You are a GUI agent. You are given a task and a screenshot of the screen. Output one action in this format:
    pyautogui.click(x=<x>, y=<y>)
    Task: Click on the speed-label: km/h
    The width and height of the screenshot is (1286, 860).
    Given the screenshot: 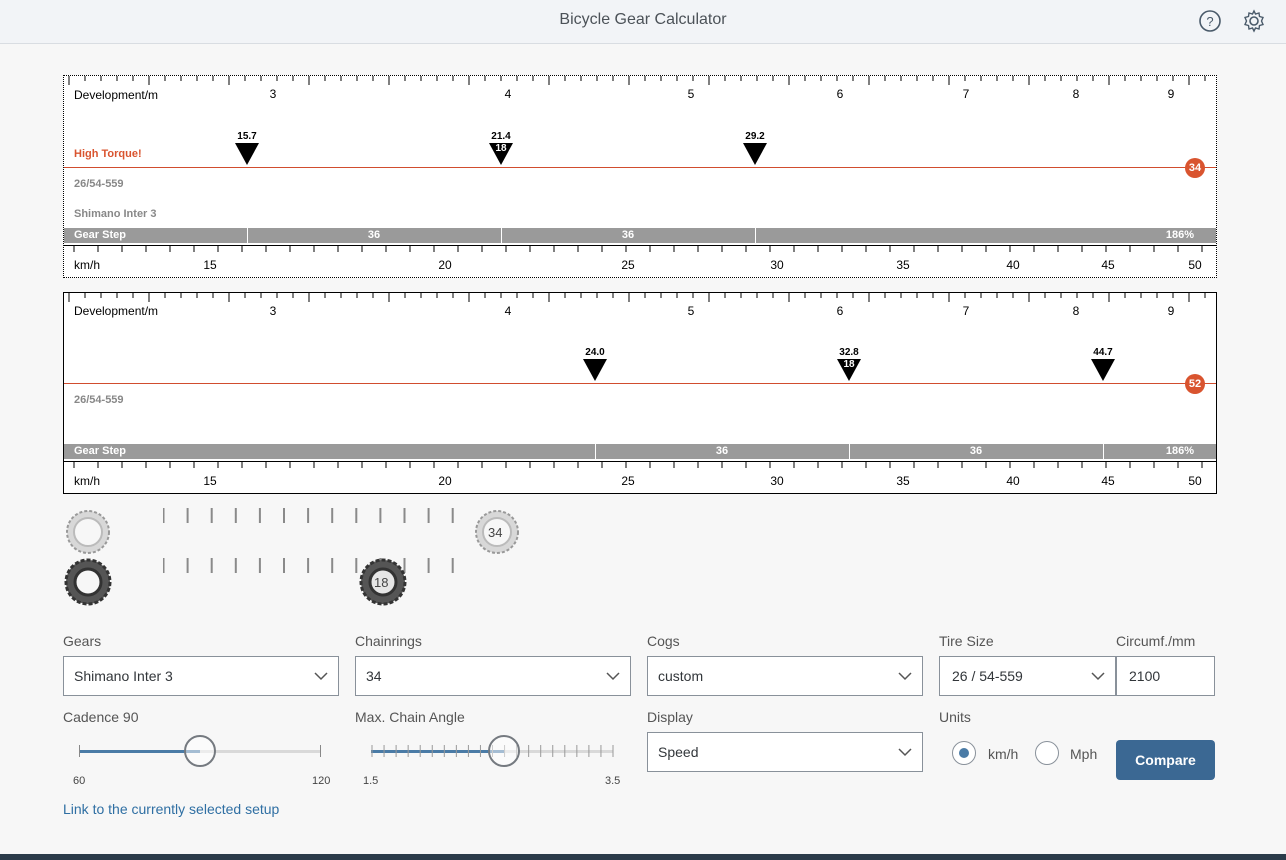 What is the action you would take?
    pyautogui.click(x=87, y=481)
    